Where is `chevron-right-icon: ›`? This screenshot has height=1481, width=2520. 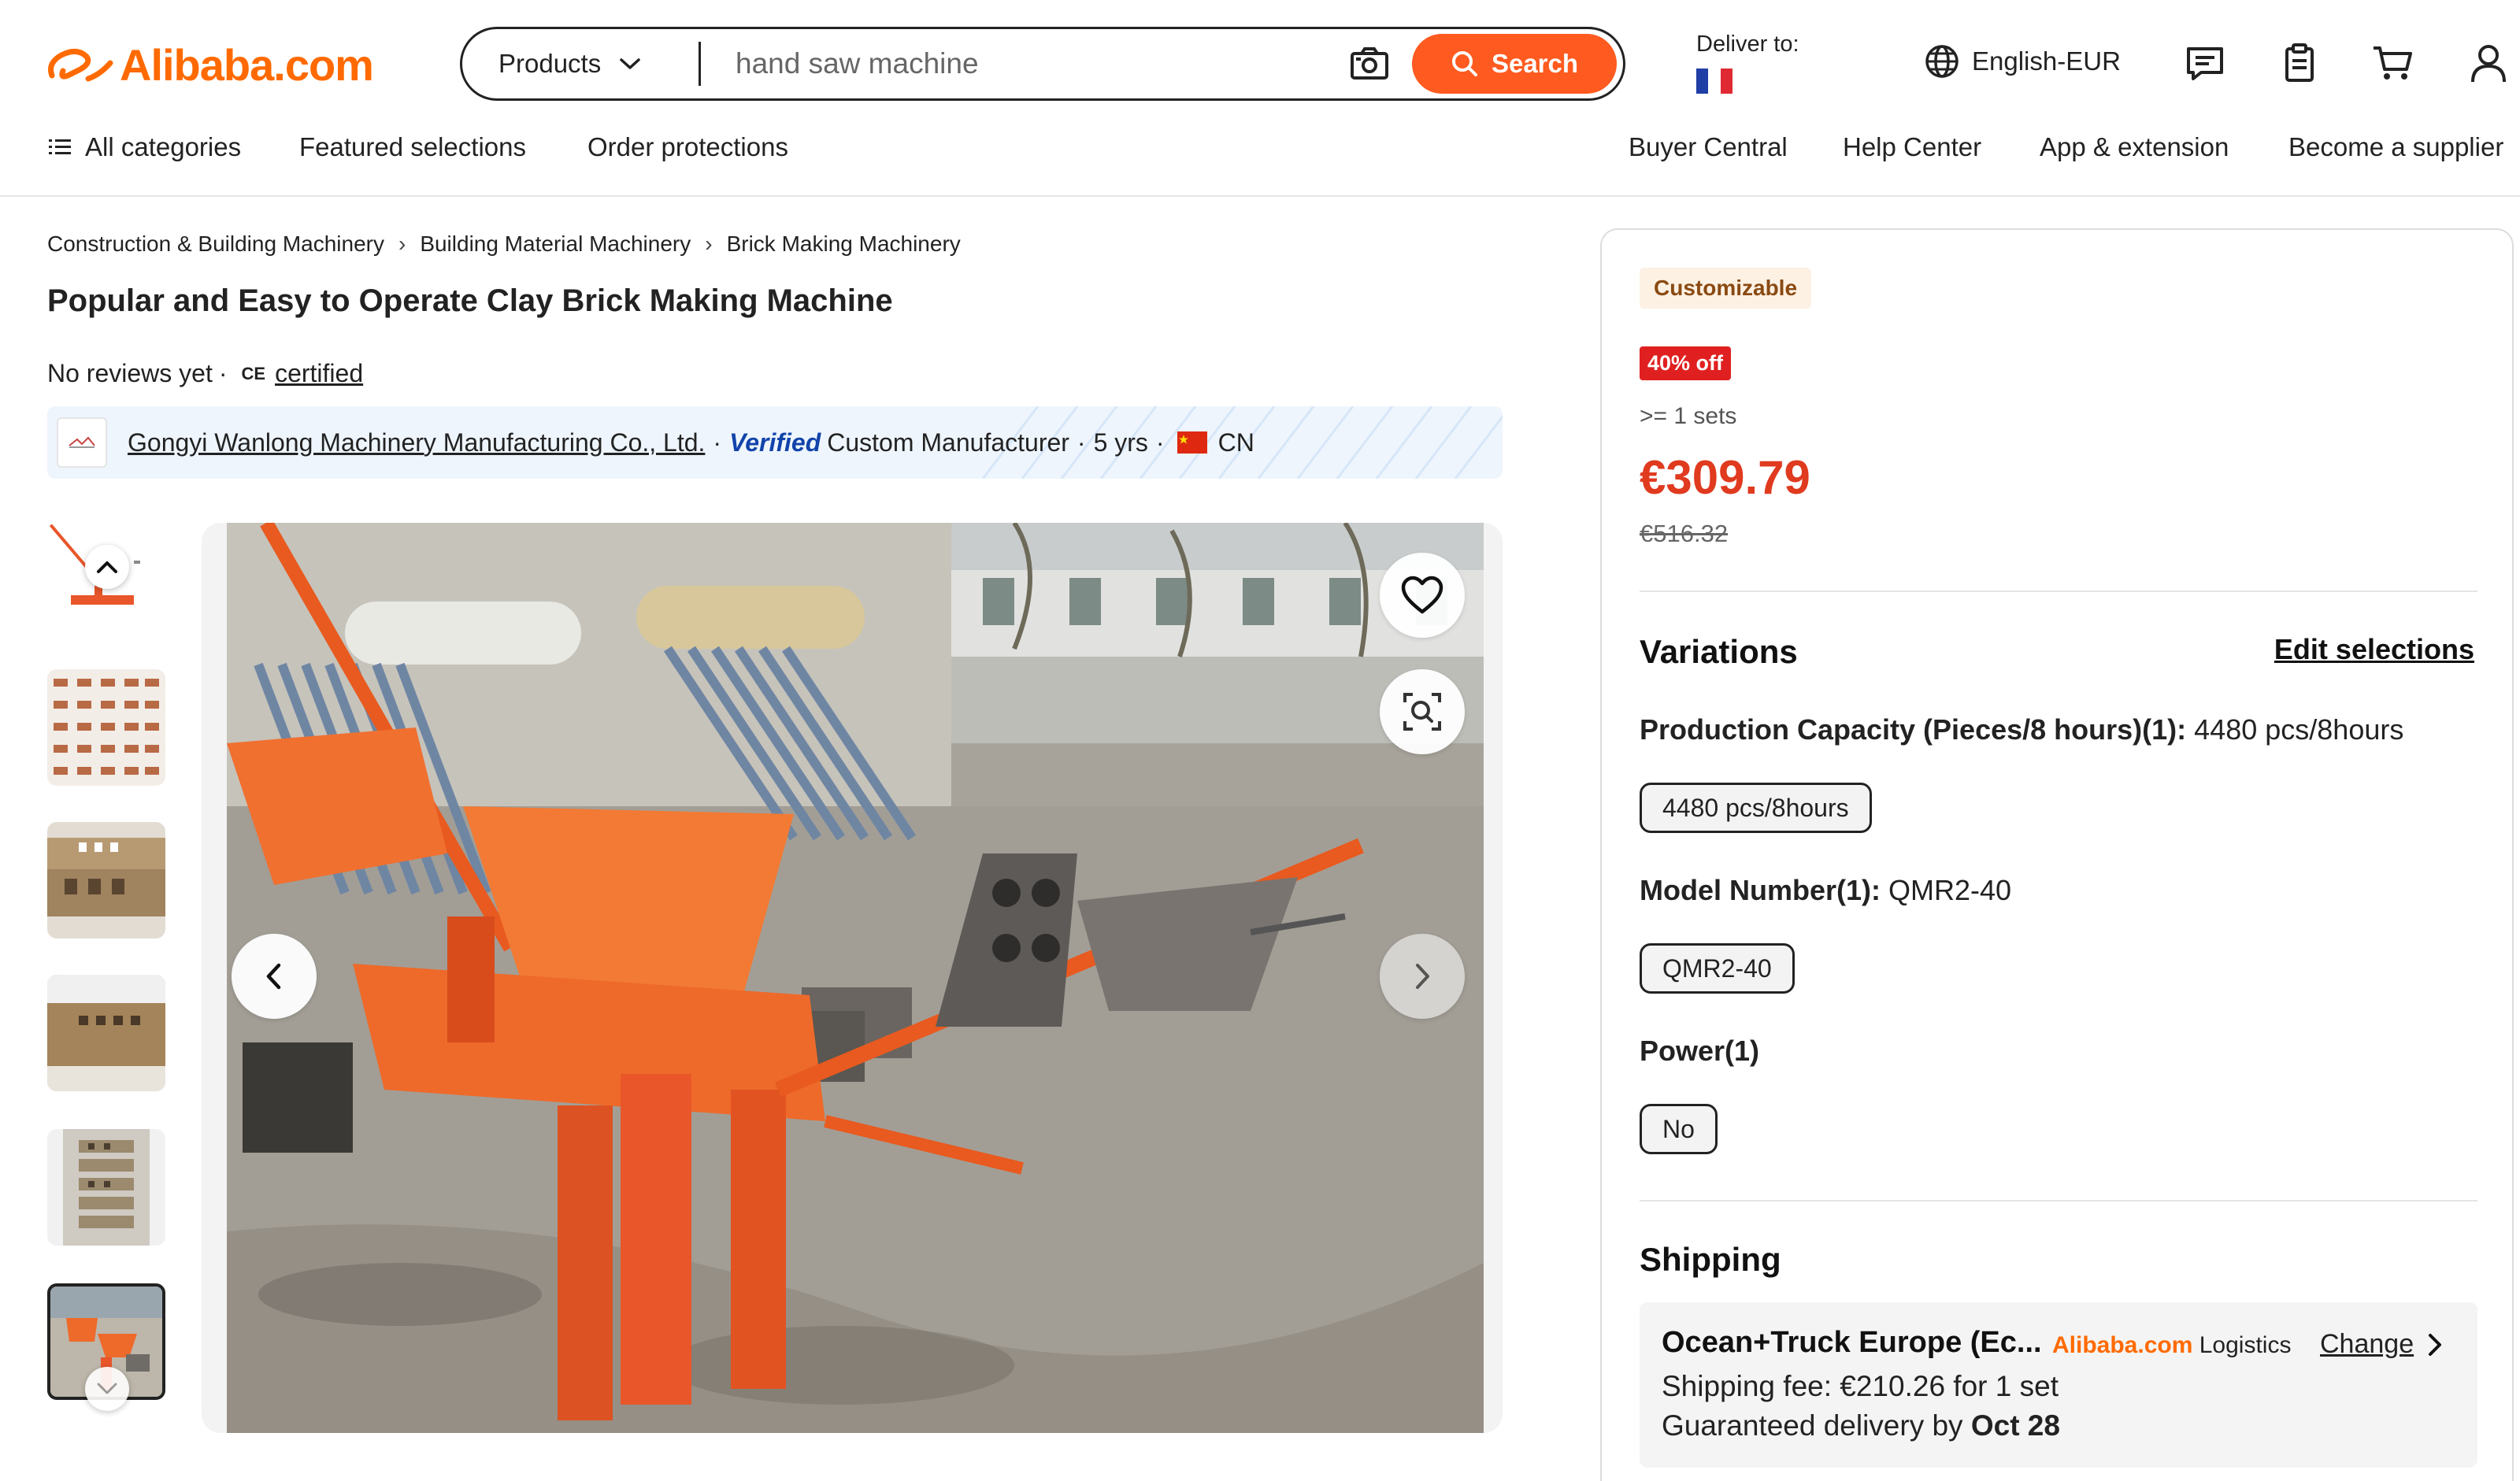 chevron-right-icon: › is located at coordinates (709, 243).